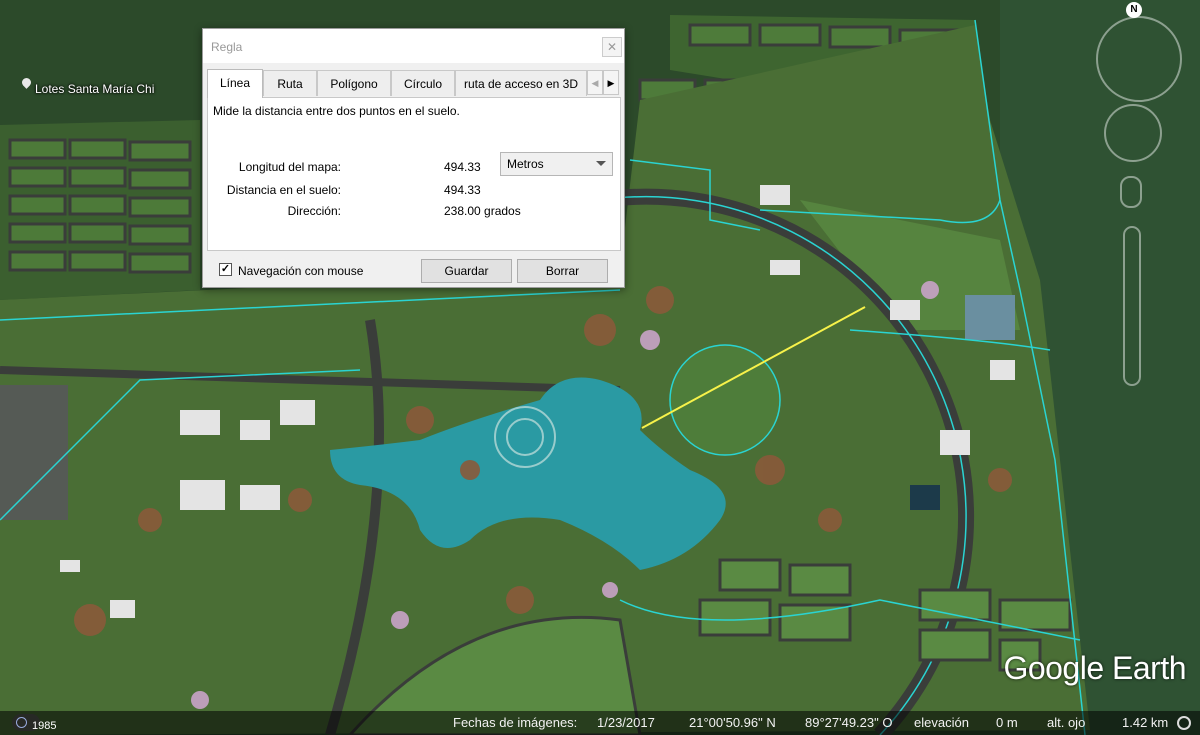 This screenshot has height=735, width=1200. What do you see at coordinates (1139, 59) in the screenshot?
I see `compass-ring` at bounding box center [1139, 59].